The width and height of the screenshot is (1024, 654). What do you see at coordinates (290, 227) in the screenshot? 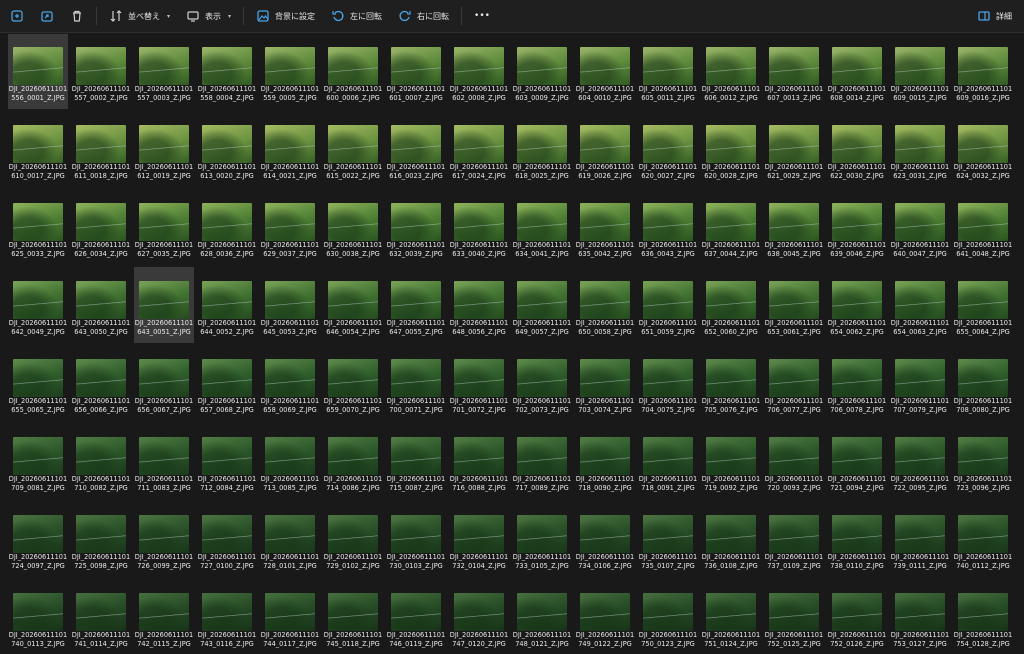
I see `file-thumbnail: DJI_20260611101 629_0037_Z.JPG` at bounding box center [290, 227].